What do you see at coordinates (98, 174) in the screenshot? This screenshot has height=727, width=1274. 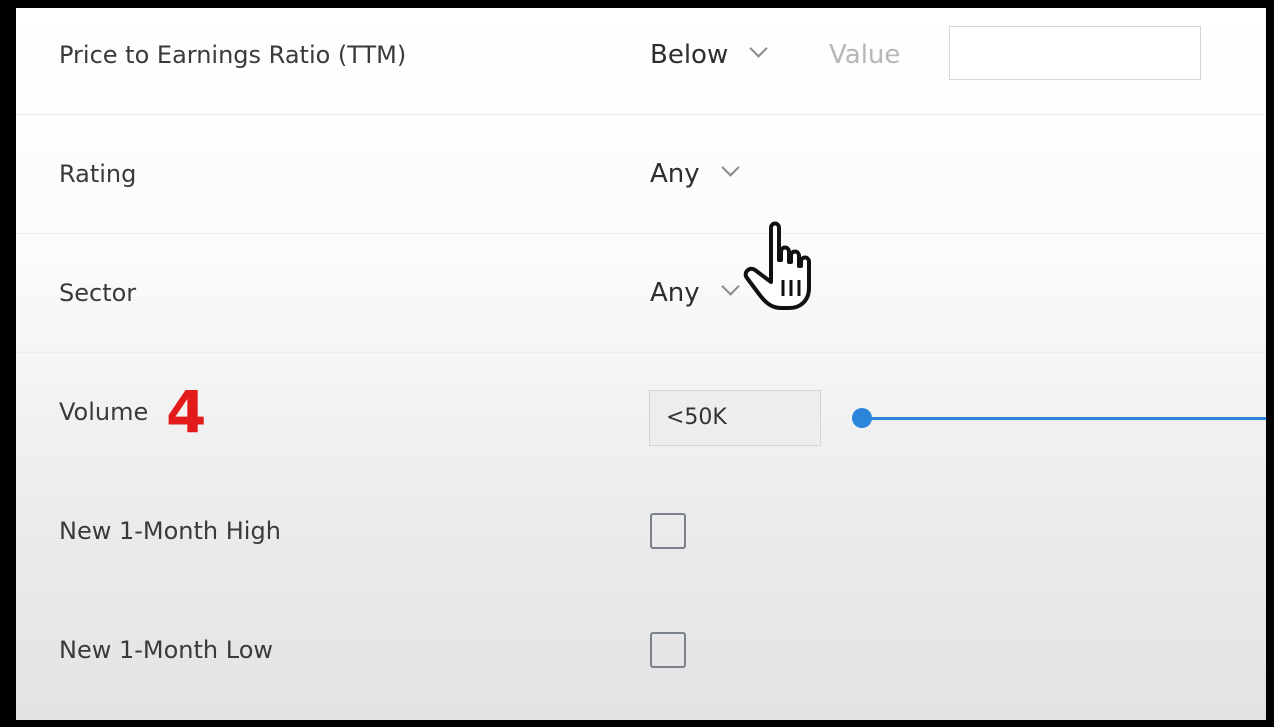 I see `filter-label-rating: Rating` at bounding box center [98, 174].